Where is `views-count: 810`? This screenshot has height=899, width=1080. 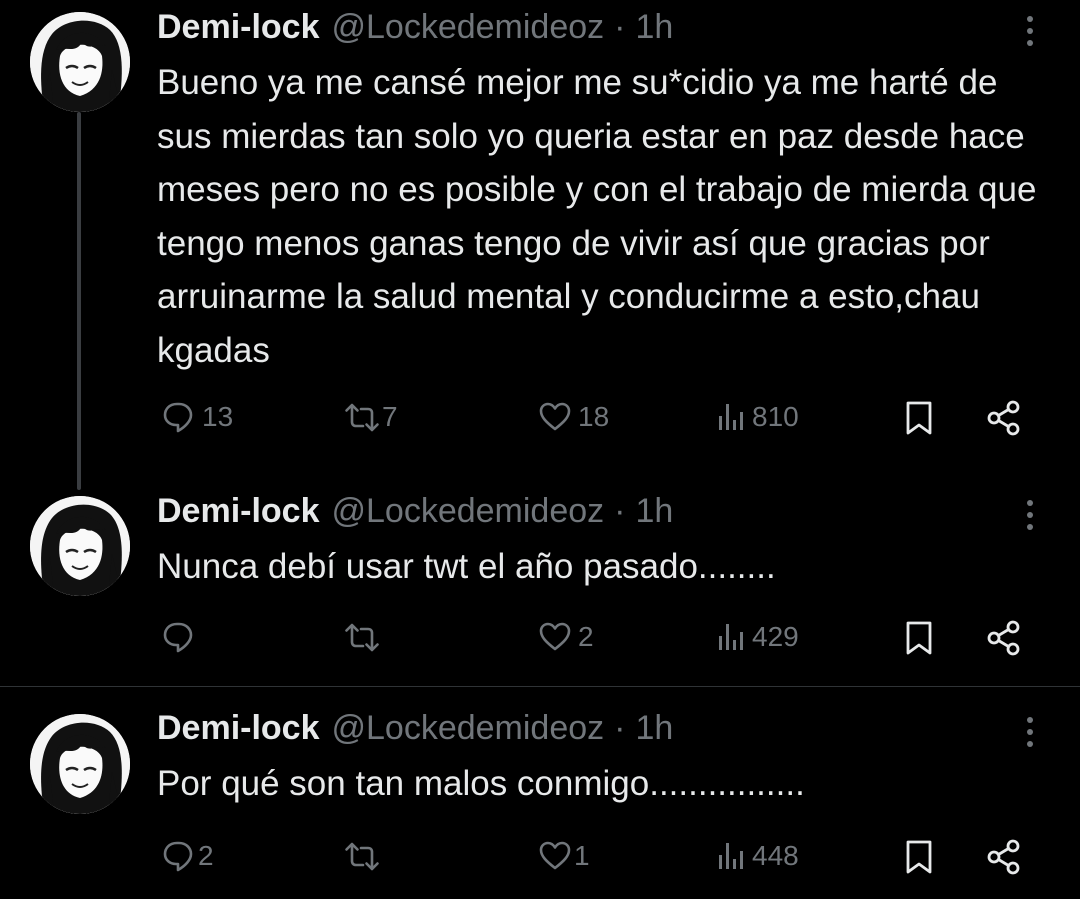
views-count: 810 is located at coordinates (775, 416).